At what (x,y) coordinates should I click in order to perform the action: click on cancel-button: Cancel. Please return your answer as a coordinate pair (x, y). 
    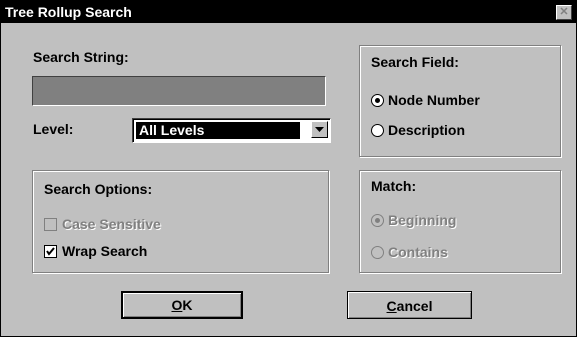
    Looking at the image, I should click on (409, 305).